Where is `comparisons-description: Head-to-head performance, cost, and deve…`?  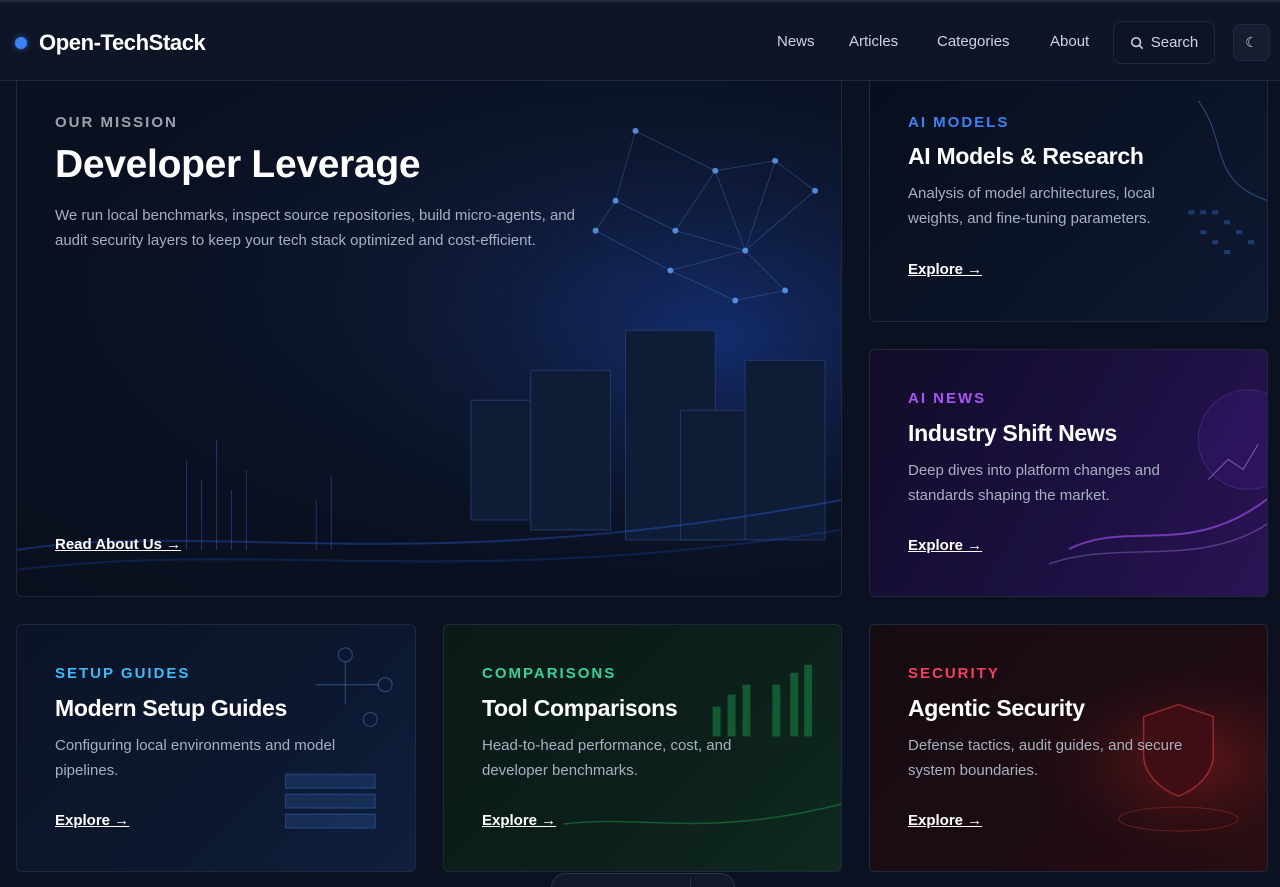 comparisons-description: Head-to-head performance, cost, and deve… is located at coordinates (607, 758).